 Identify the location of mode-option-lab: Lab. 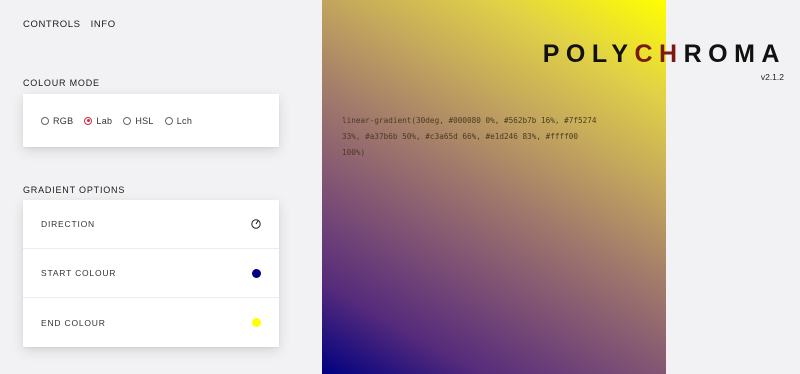
(98, 121).